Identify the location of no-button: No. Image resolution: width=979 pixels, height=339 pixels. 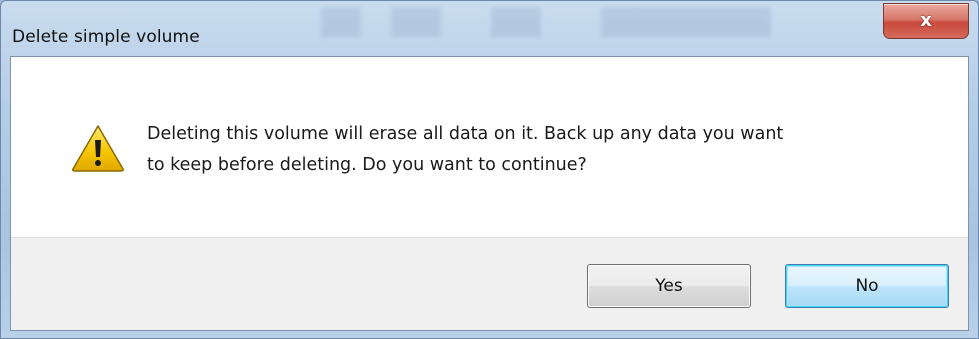
(867, 286).